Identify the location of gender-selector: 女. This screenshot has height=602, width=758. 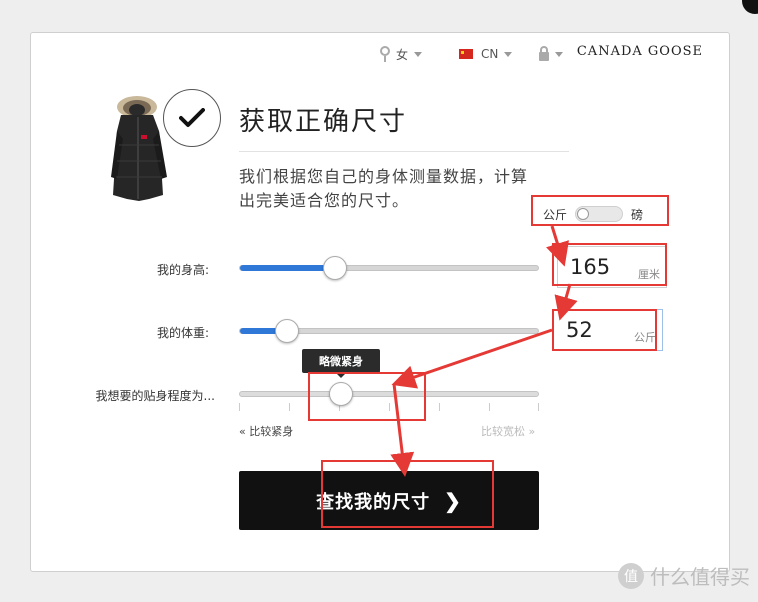
(401, 54).